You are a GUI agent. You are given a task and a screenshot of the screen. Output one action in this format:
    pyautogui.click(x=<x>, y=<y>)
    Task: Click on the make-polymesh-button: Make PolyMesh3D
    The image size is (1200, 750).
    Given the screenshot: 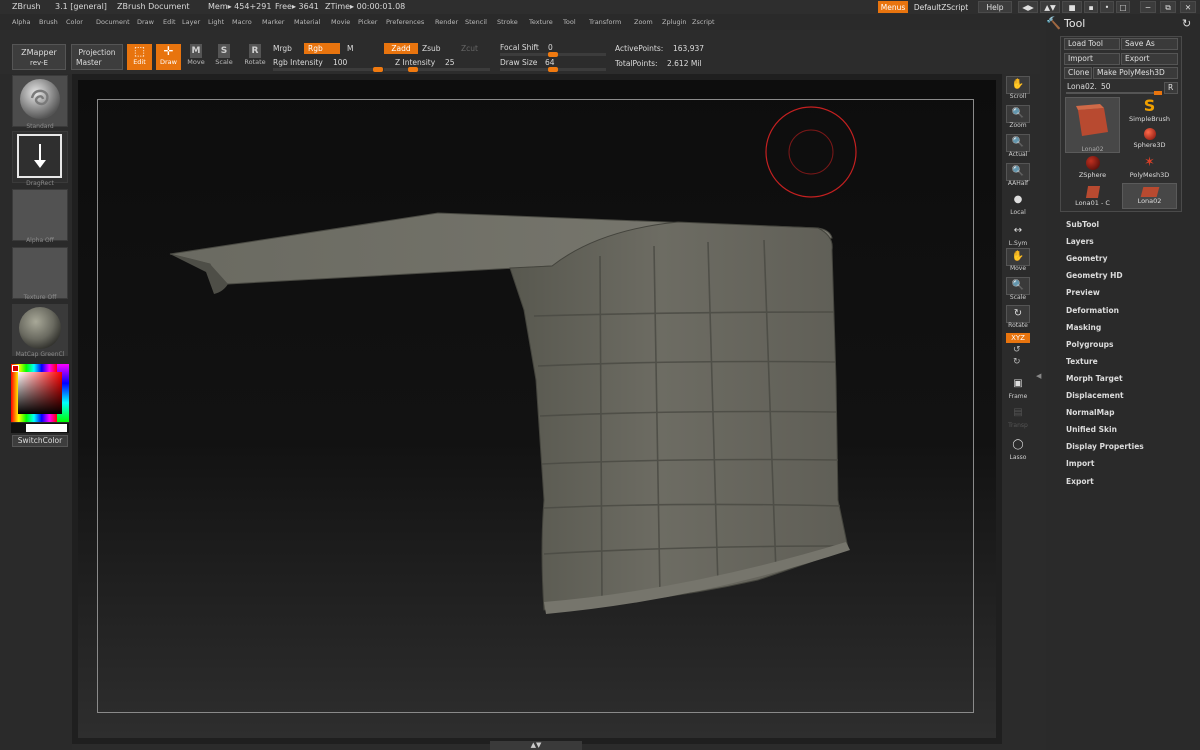 What is the action you would take?
    pyautogui.click(x=1135, y=73)
    